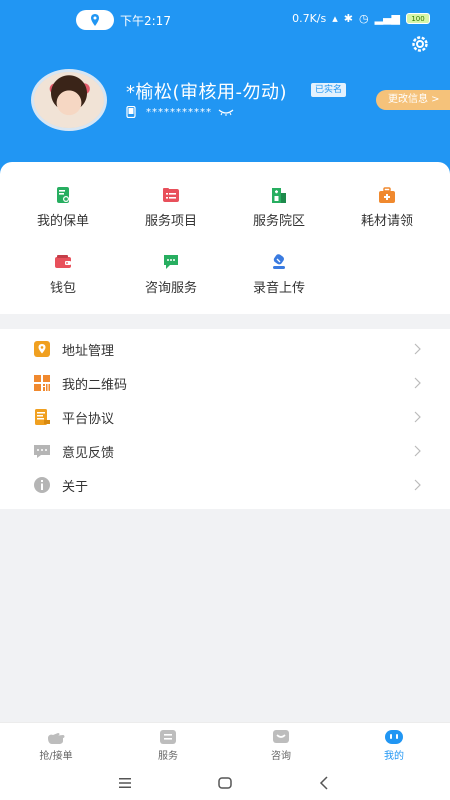 Image resolution: width=450 pixels, height=800 pixels. I want to click on address-icon, so click(42, 349).